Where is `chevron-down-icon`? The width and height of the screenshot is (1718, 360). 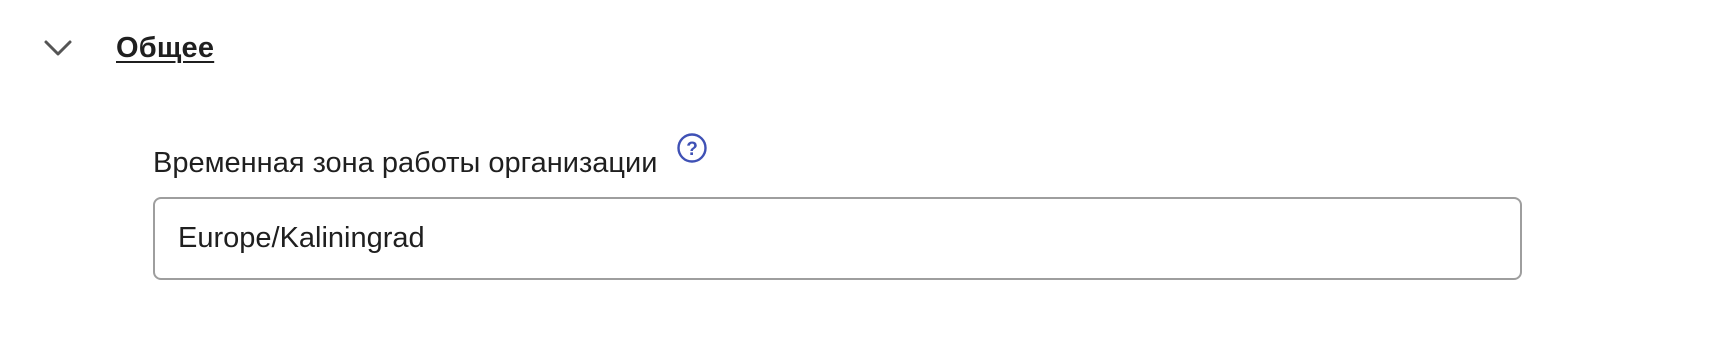 chevron-down-icon is located at coordinates (58, 48).